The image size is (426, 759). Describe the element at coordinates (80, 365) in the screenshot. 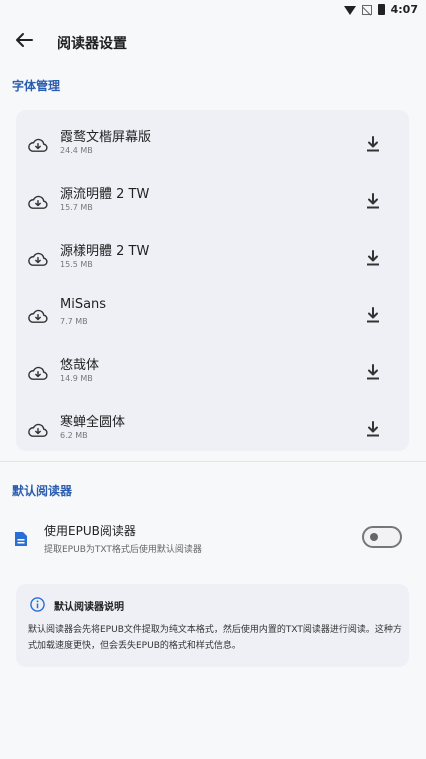

I see `font-name: 悠哉体` at that location.